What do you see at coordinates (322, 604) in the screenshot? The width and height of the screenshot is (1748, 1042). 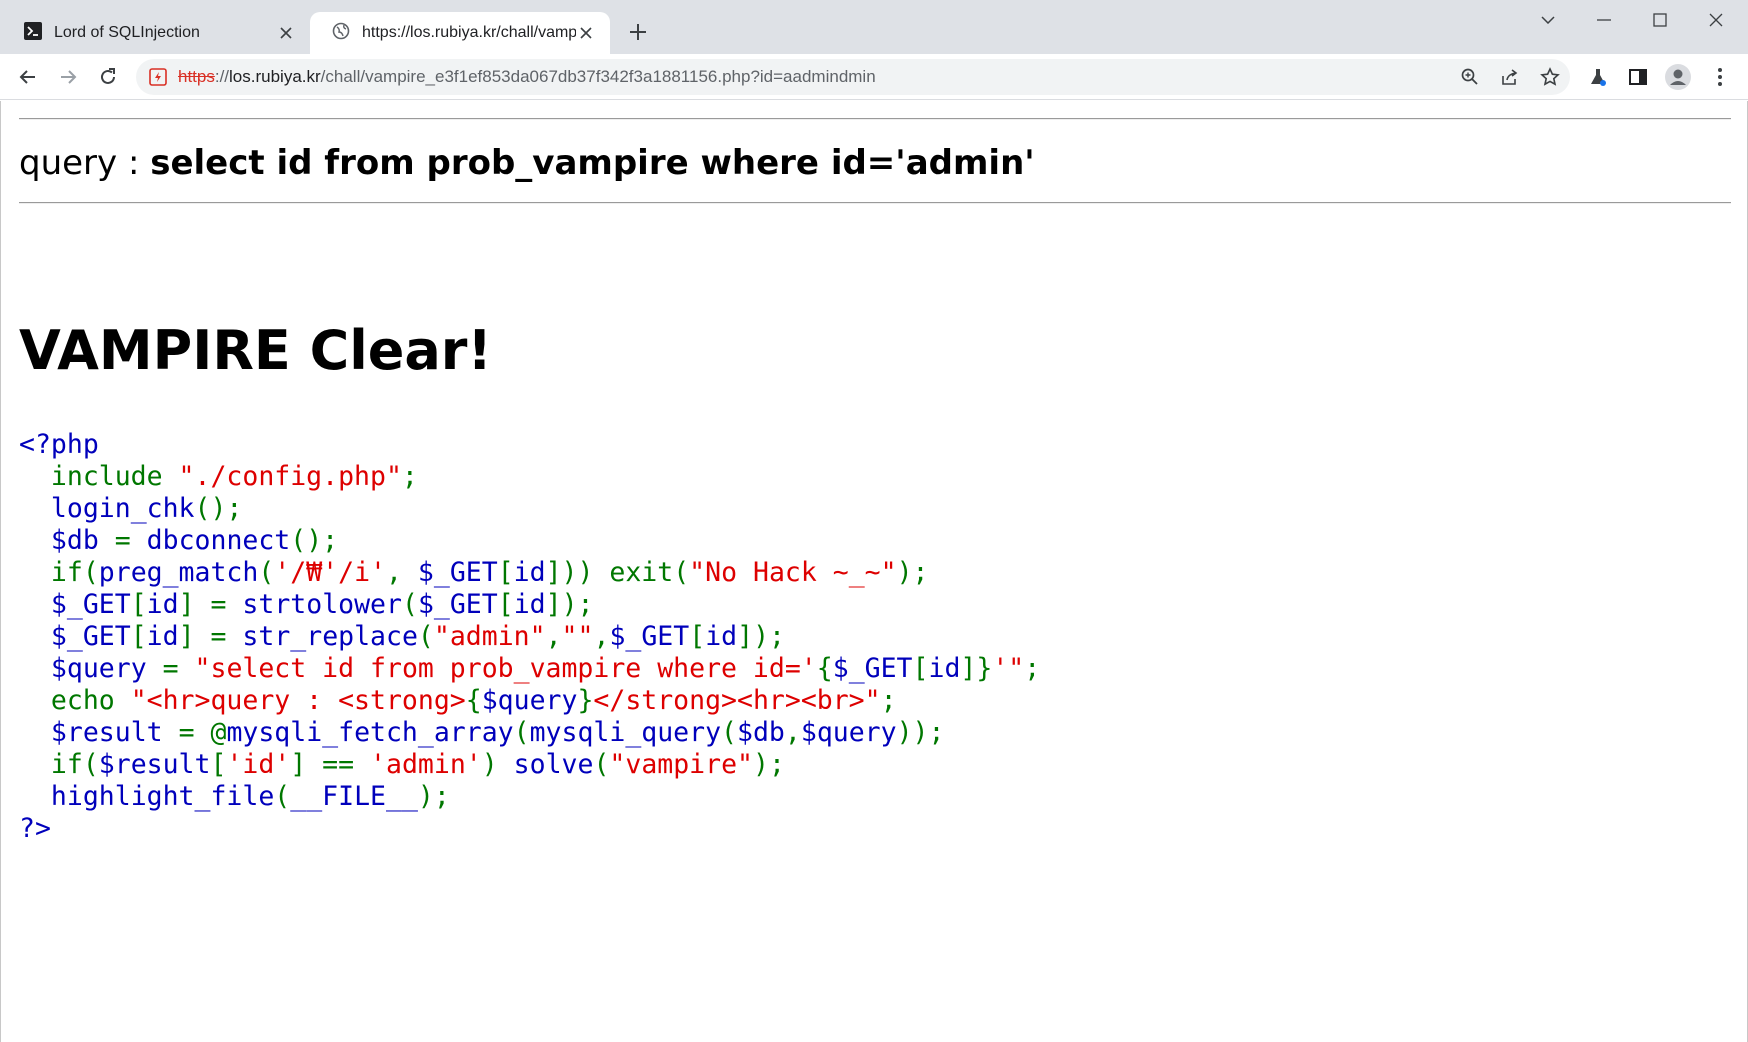 I see `code-token: strtolower` at bounding box center [322, 604].